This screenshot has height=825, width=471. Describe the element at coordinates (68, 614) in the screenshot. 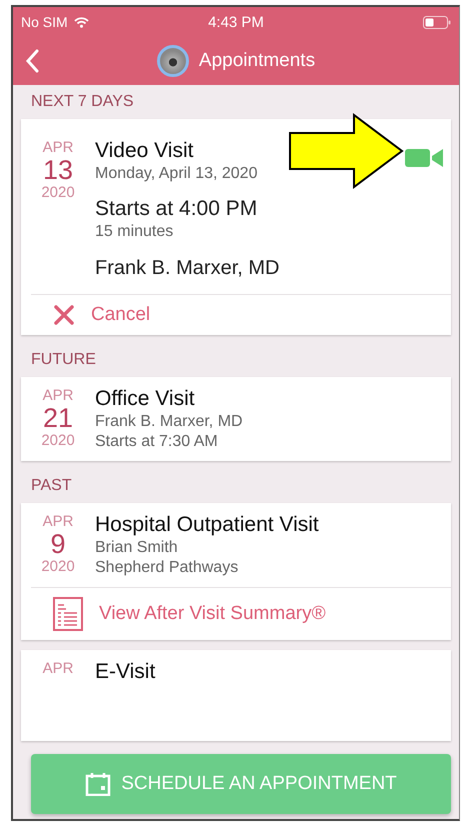

I see `document-icon` at that location.